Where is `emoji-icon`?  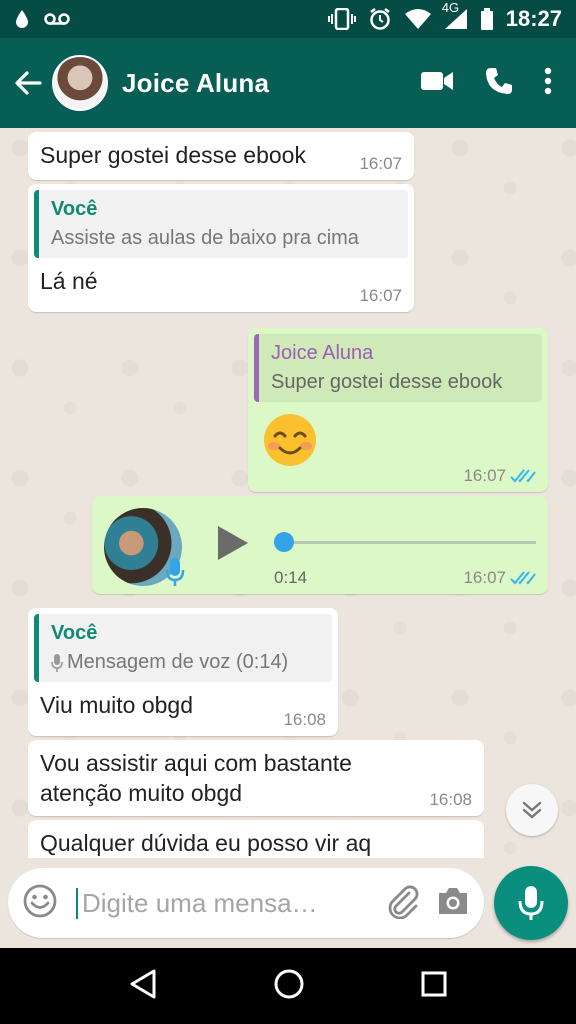
emoji-icon is located at coordinates (40, 903).